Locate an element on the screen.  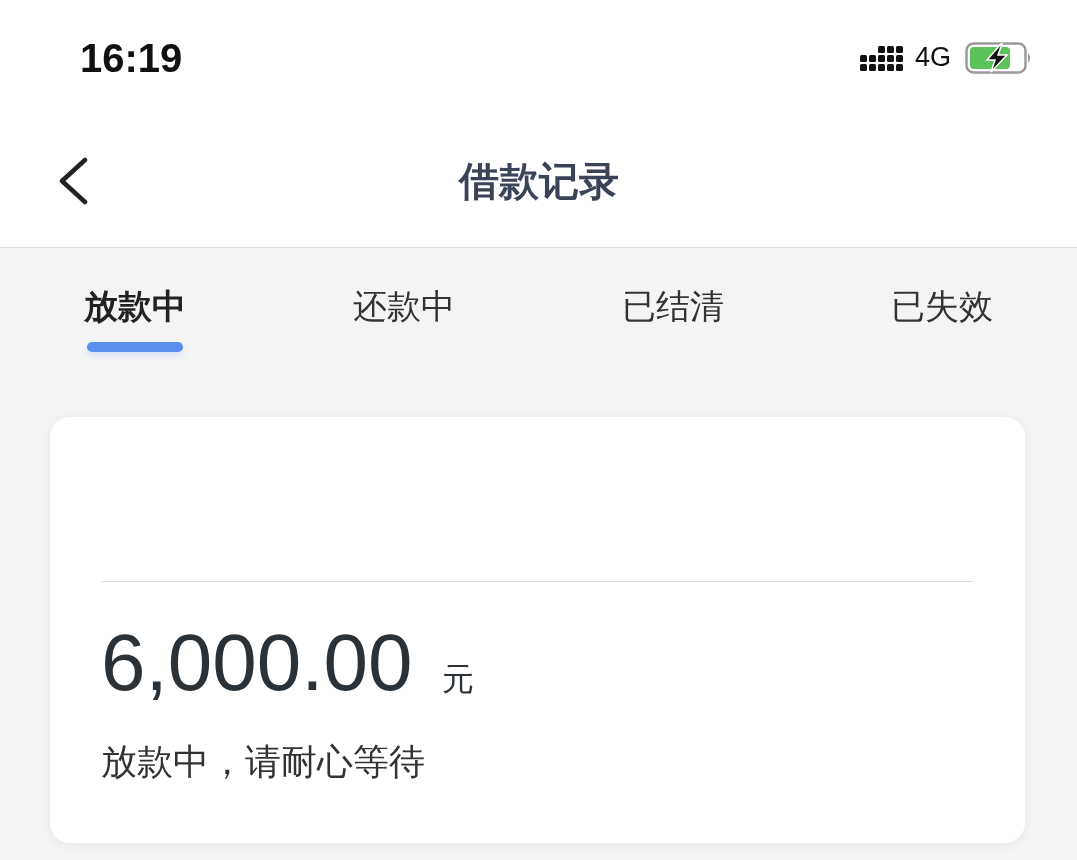
network-label: 4G is located at coordinates (932, 57).